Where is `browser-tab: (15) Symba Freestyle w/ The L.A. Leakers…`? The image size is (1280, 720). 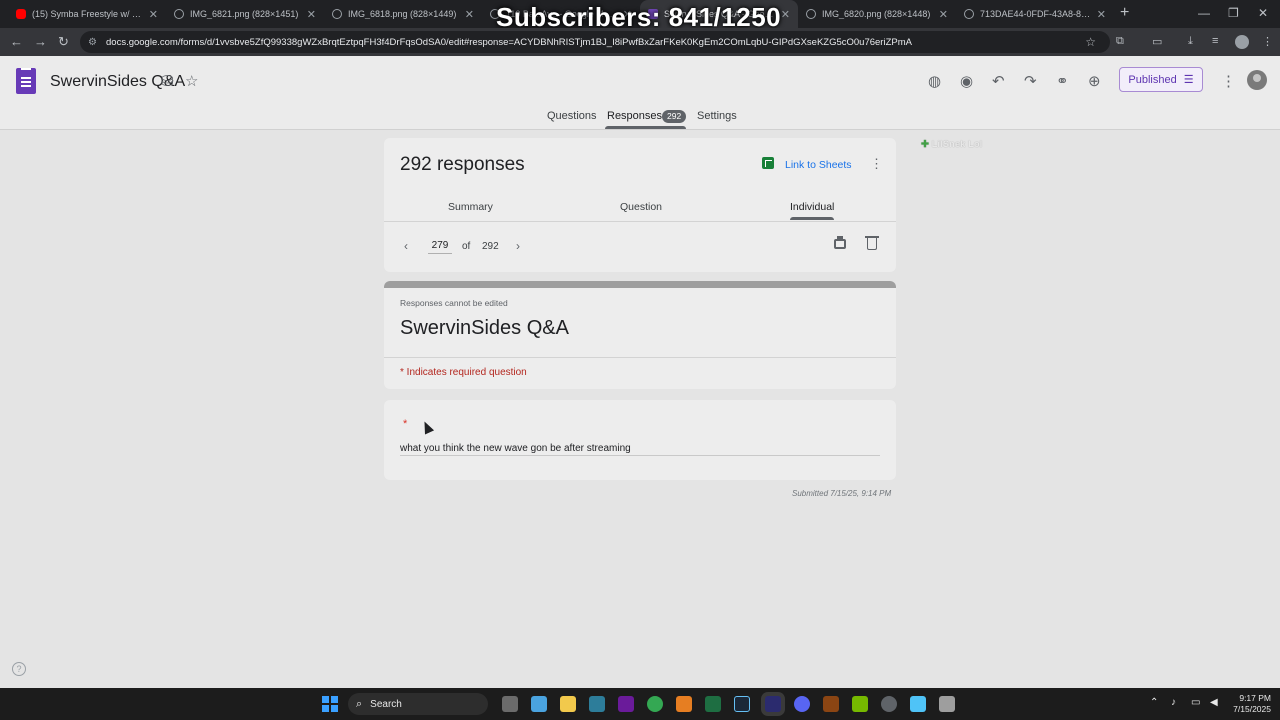
browser-tab: (15) Symba Freestyle w/ The L.A. Leakers… is located at coordinates (87, 14).